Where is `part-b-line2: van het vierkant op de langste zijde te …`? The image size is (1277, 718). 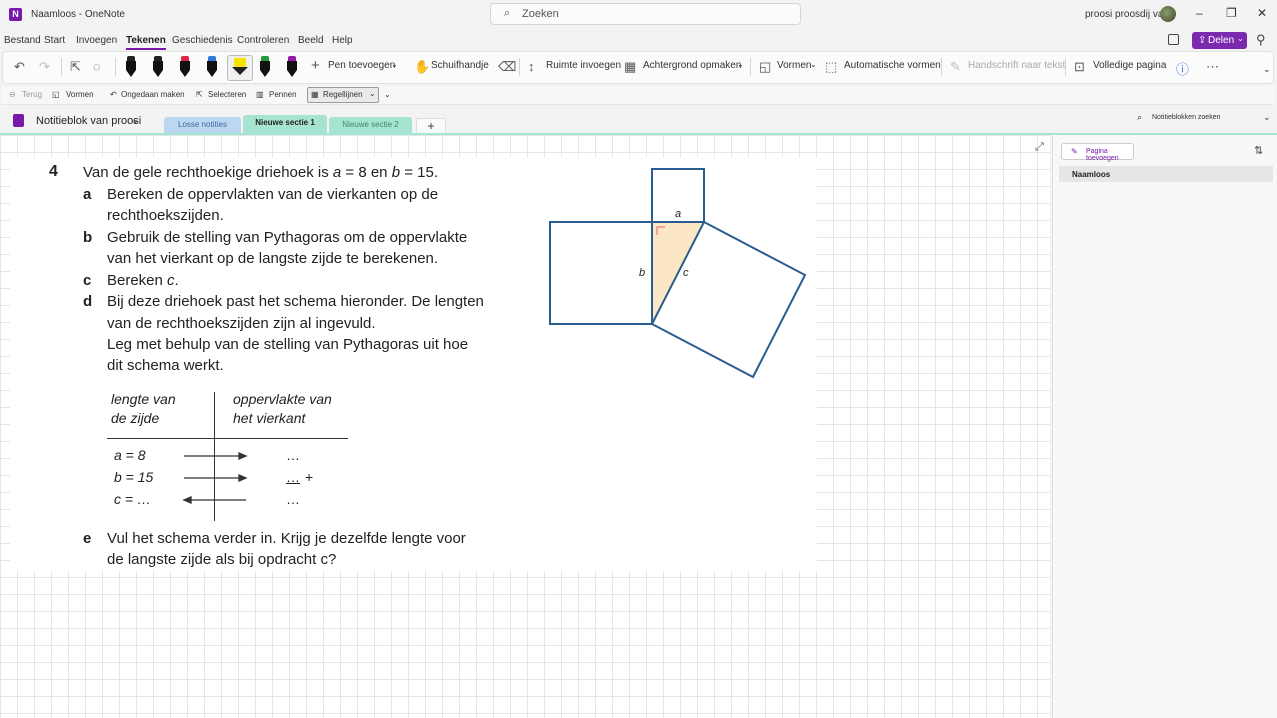 part-b-line2: van het vierkant op de langste zijde te … is located at coordinates (273, 258).